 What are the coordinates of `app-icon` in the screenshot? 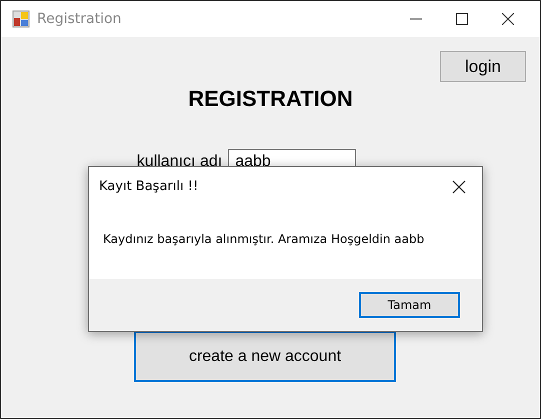 It's located at (21, 19).